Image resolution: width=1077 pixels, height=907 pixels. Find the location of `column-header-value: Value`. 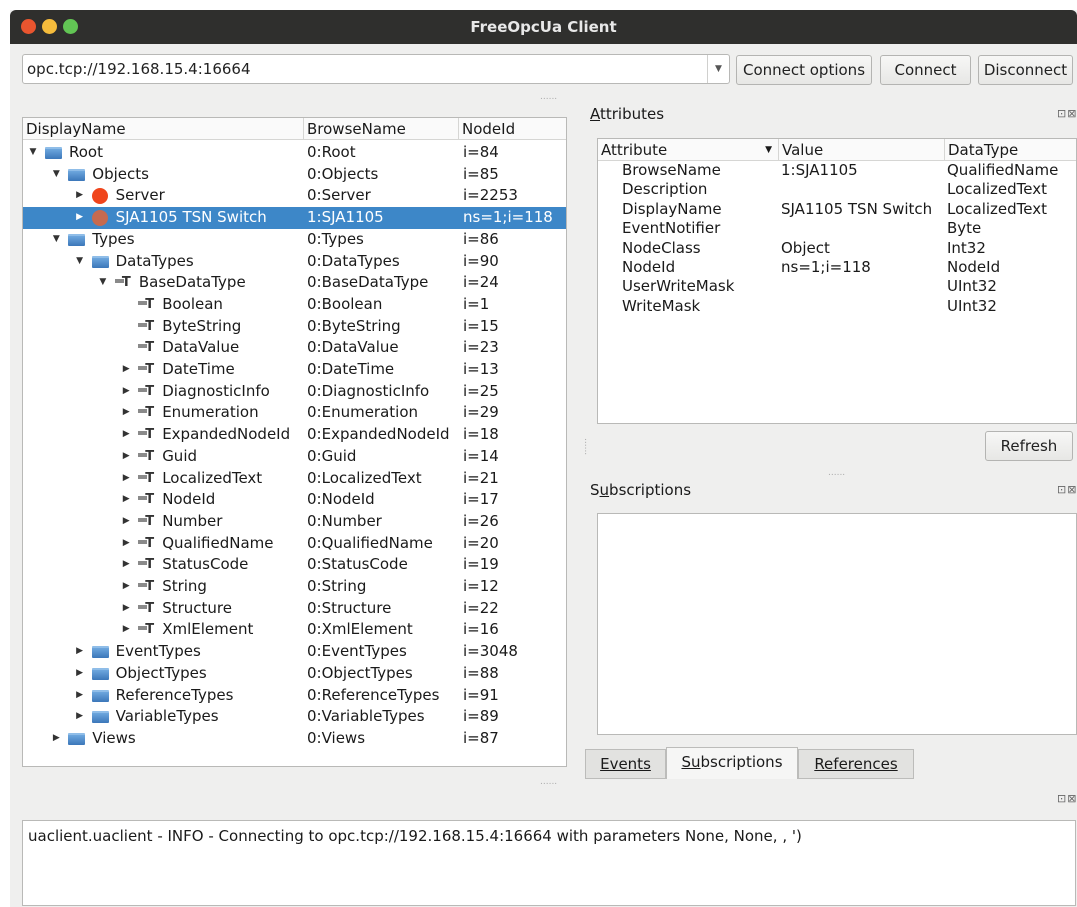

column-header-value: Value is located at coordinates (862, 150).